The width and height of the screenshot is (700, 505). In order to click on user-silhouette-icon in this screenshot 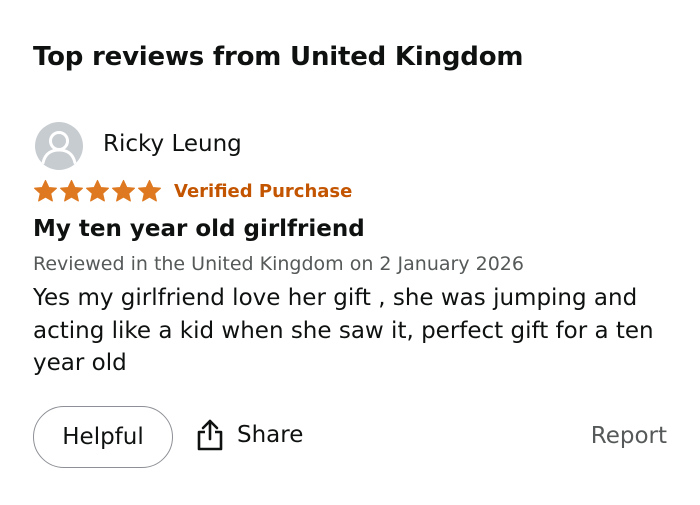, I will do `click(59, 148)`.